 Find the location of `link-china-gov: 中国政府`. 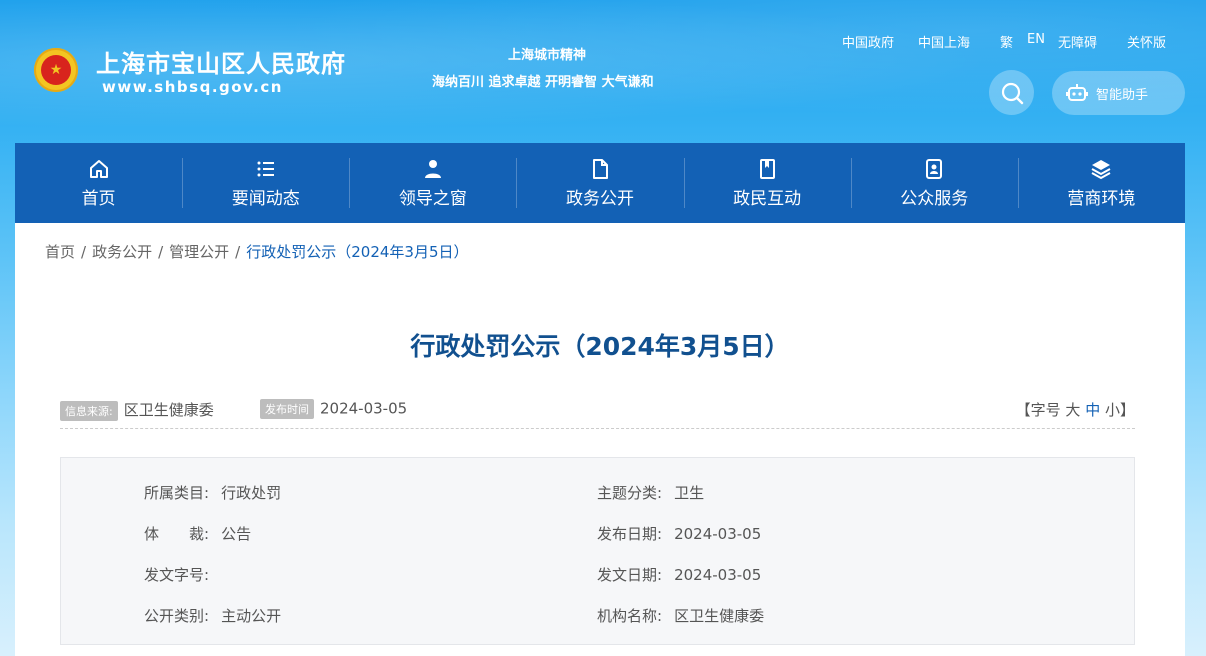

link-china-gov: 中国政府 is located at coordinates (868, 41).